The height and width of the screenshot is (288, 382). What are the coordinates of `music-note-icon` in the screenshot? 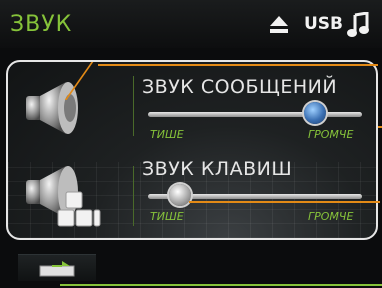 It's located at (358, 26).